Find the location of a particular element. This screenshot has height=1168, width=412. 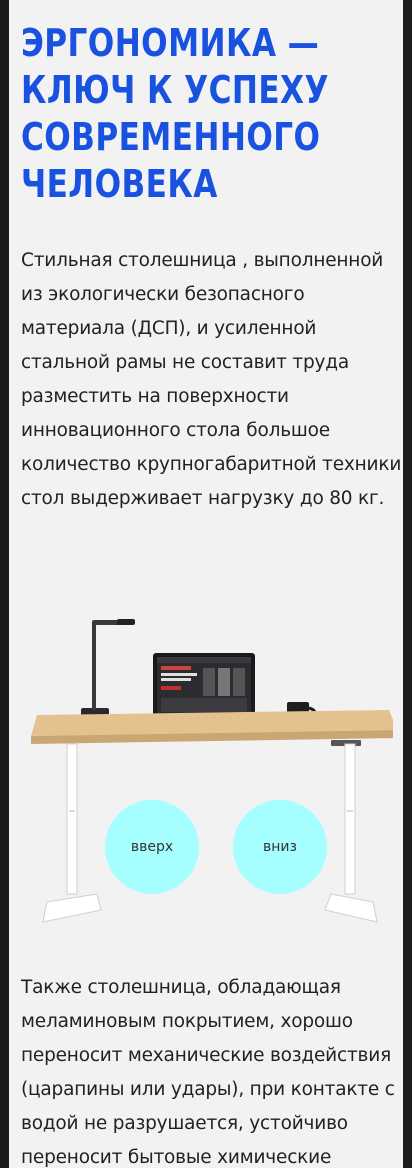

paragraph-line: (царапины или удары), при контакте с is located at coordinates (208, 1089).